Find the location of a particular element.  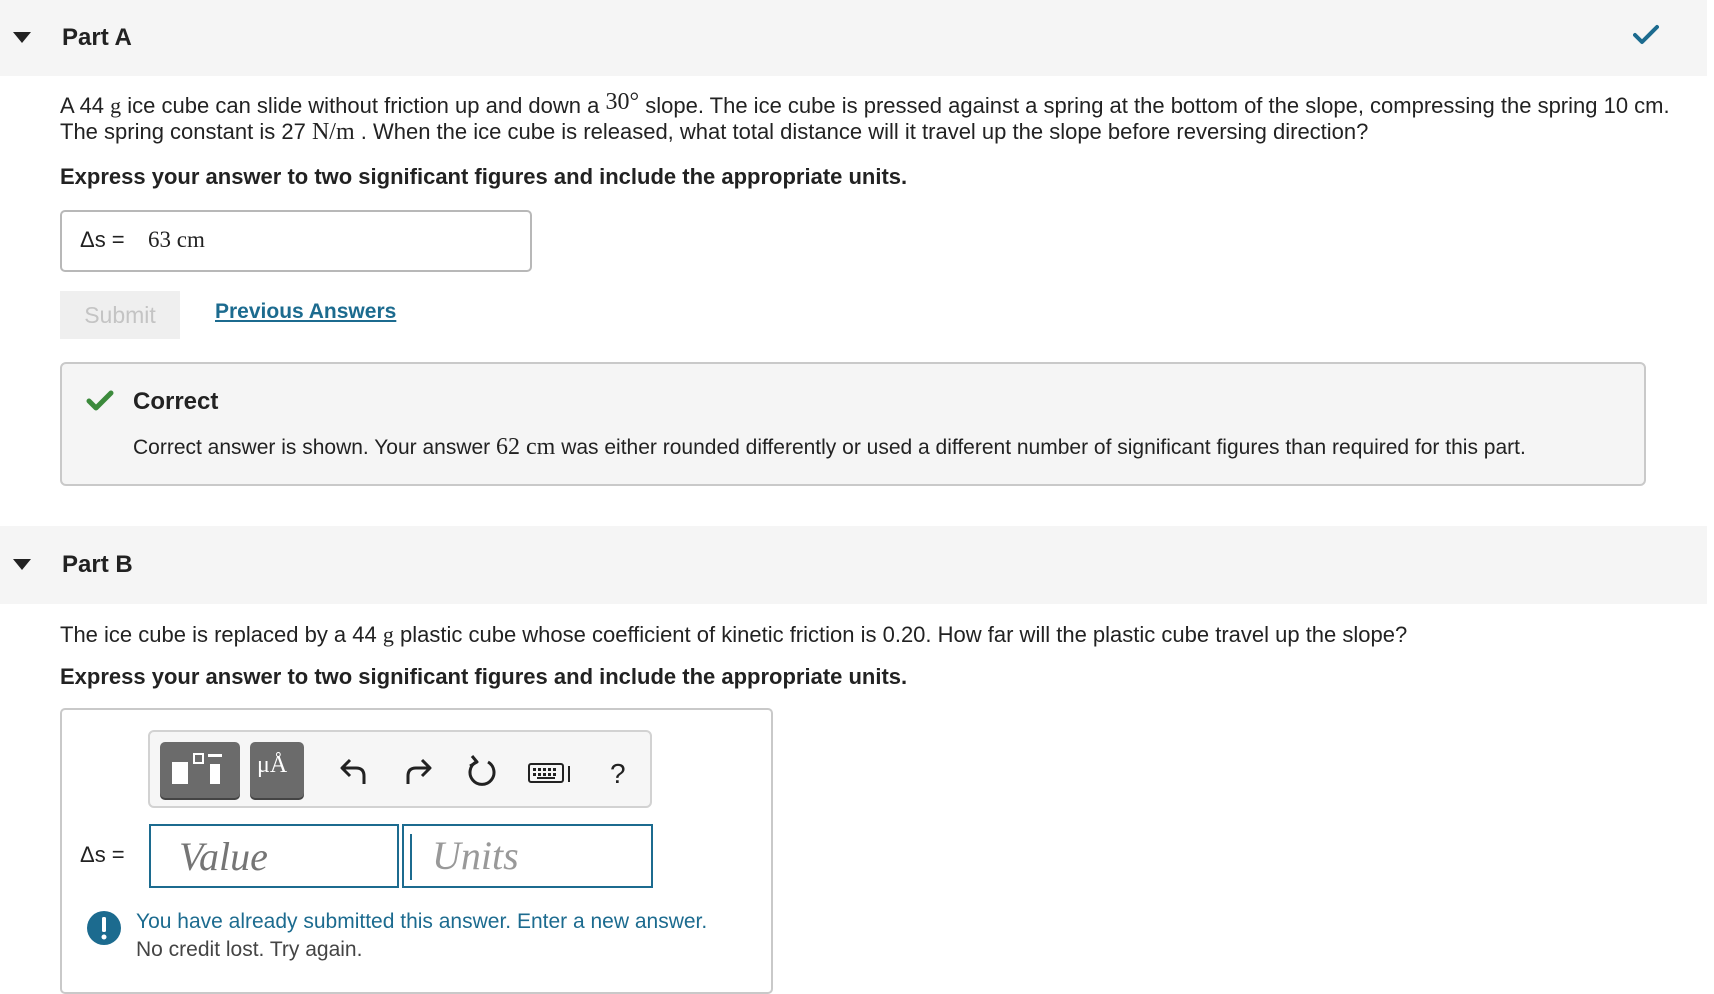

previous-answers-link: Previous Answers is located at coordinates (305, 312).